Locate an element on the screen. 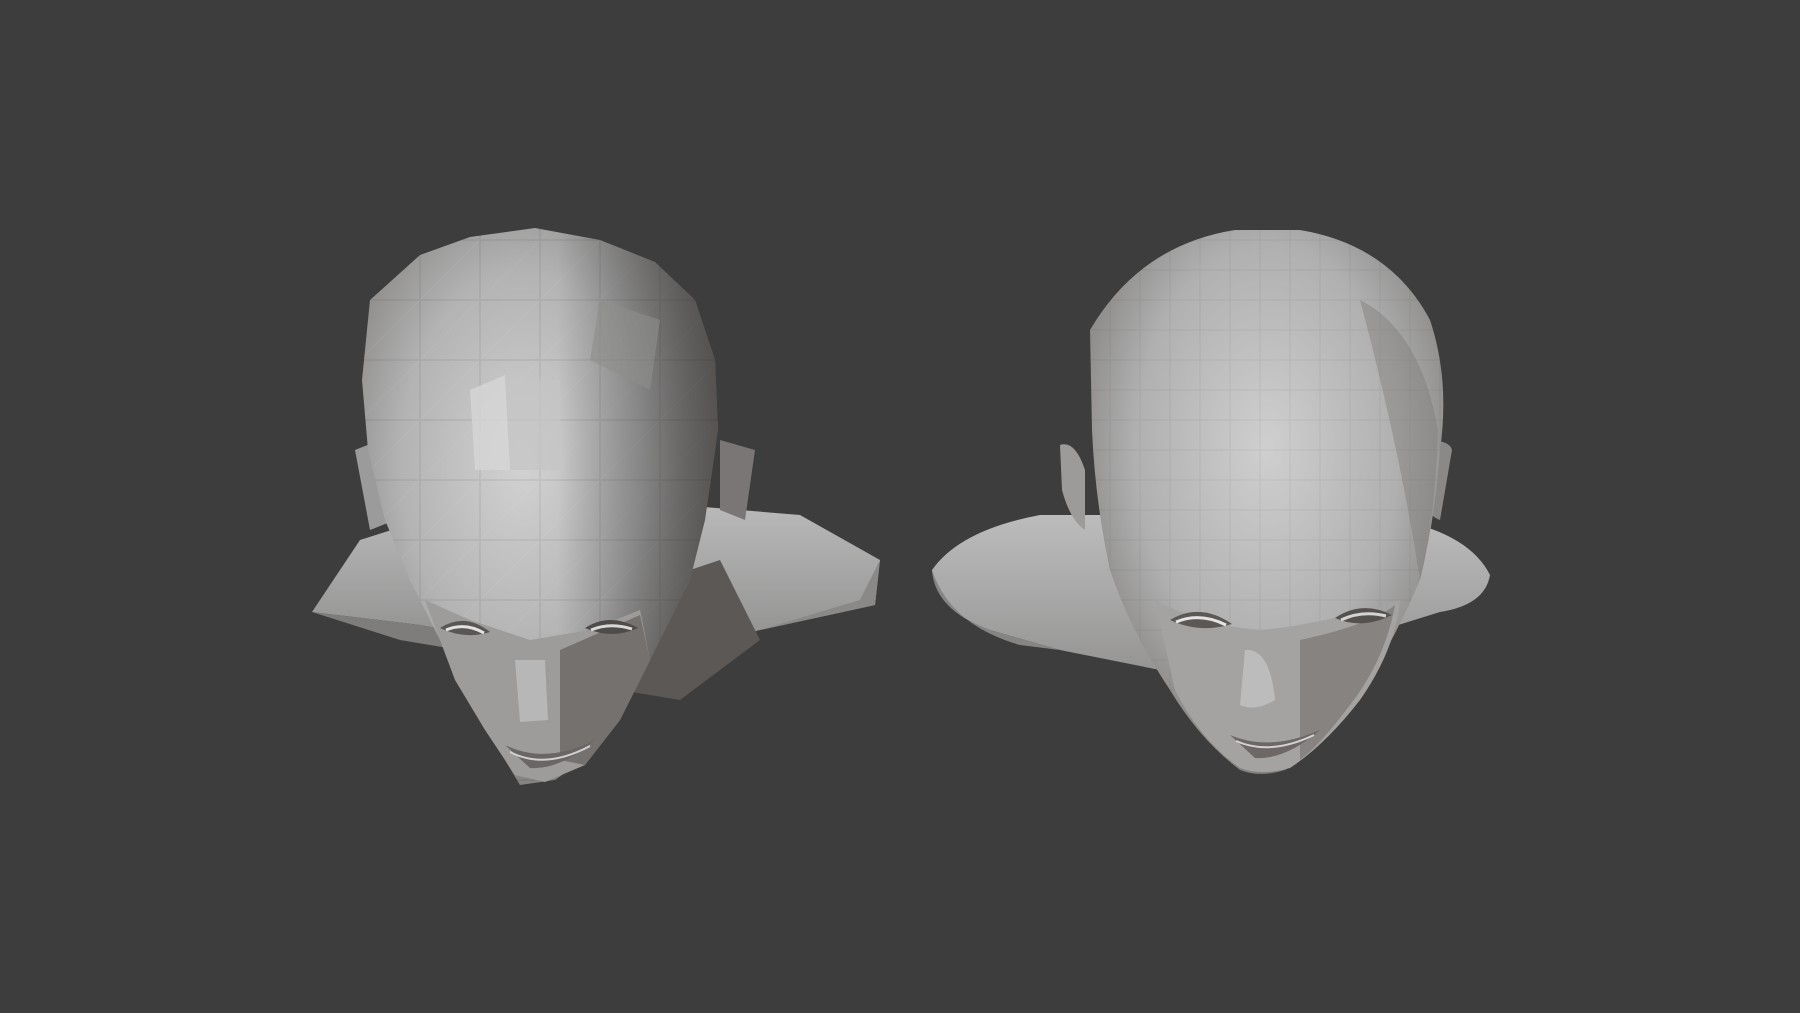 This screenshot has height=1013, width=1800. left-model-ear-right is located at coordinates (737, 480).